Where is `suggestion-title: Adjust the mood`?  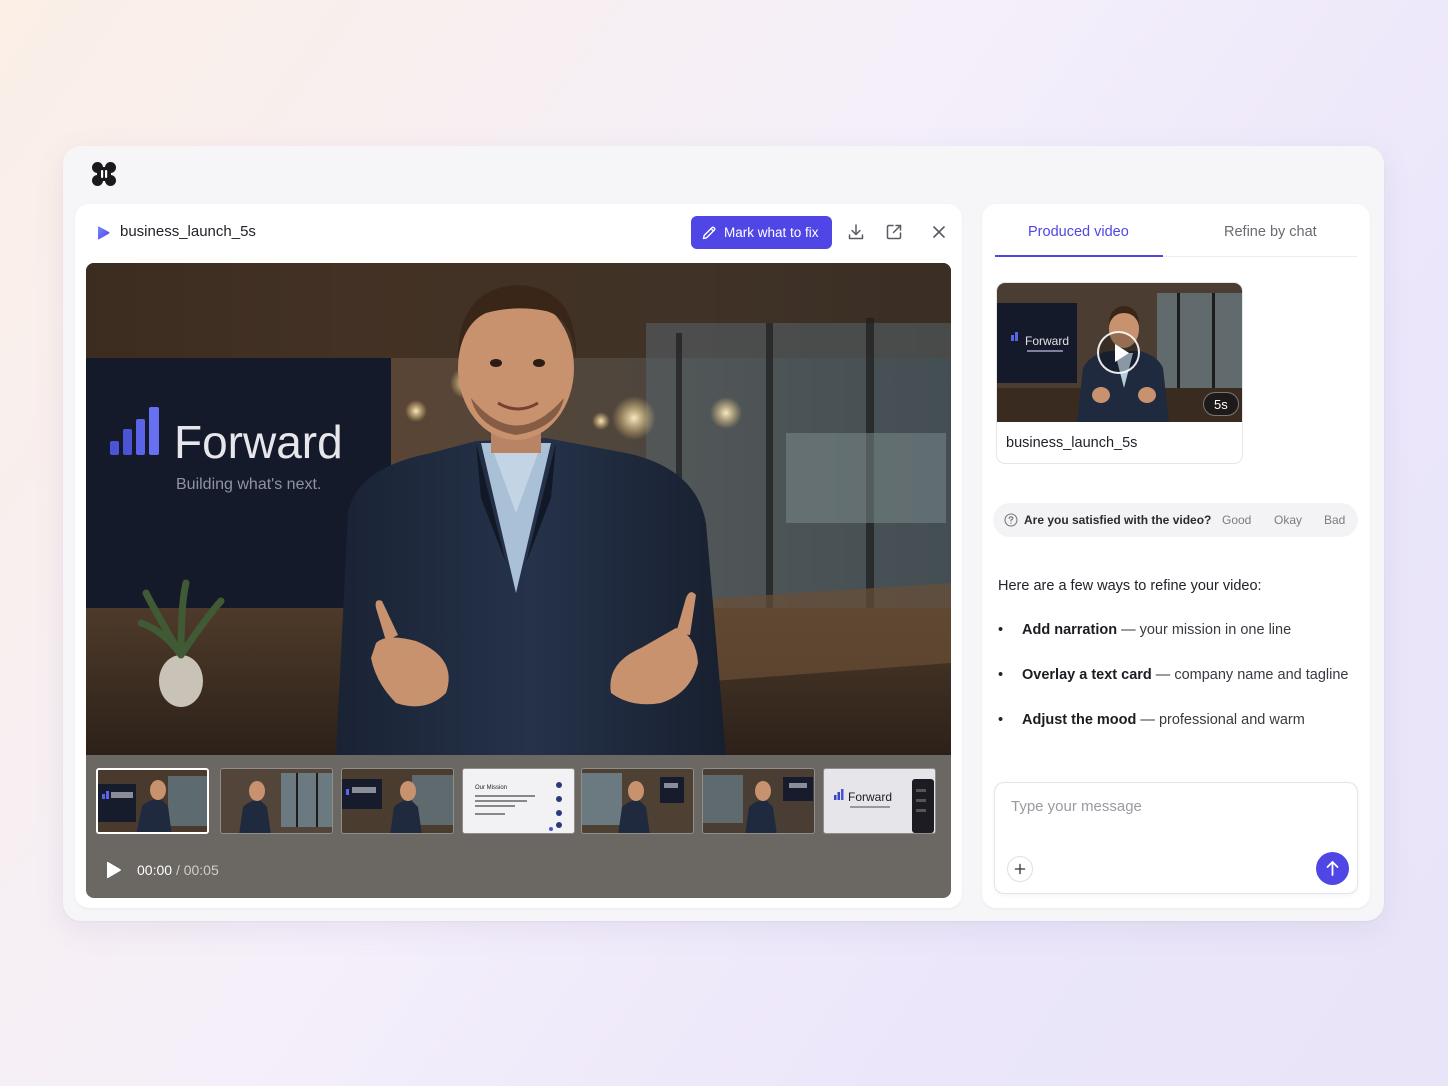 suggestion-title: Adjust the mood is located at coordinates (1079, 720).